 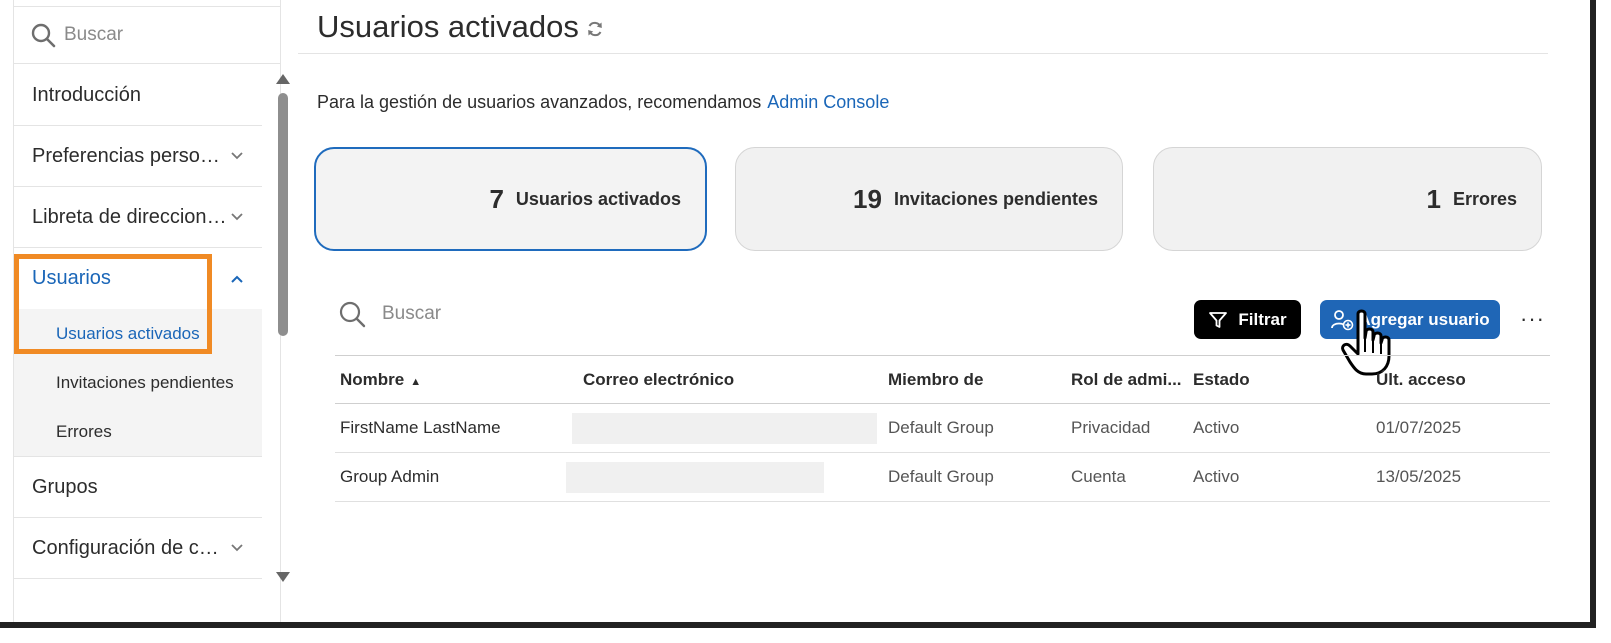 I want to click on column-header-label: Miembro de, so click(x=936, y=379).